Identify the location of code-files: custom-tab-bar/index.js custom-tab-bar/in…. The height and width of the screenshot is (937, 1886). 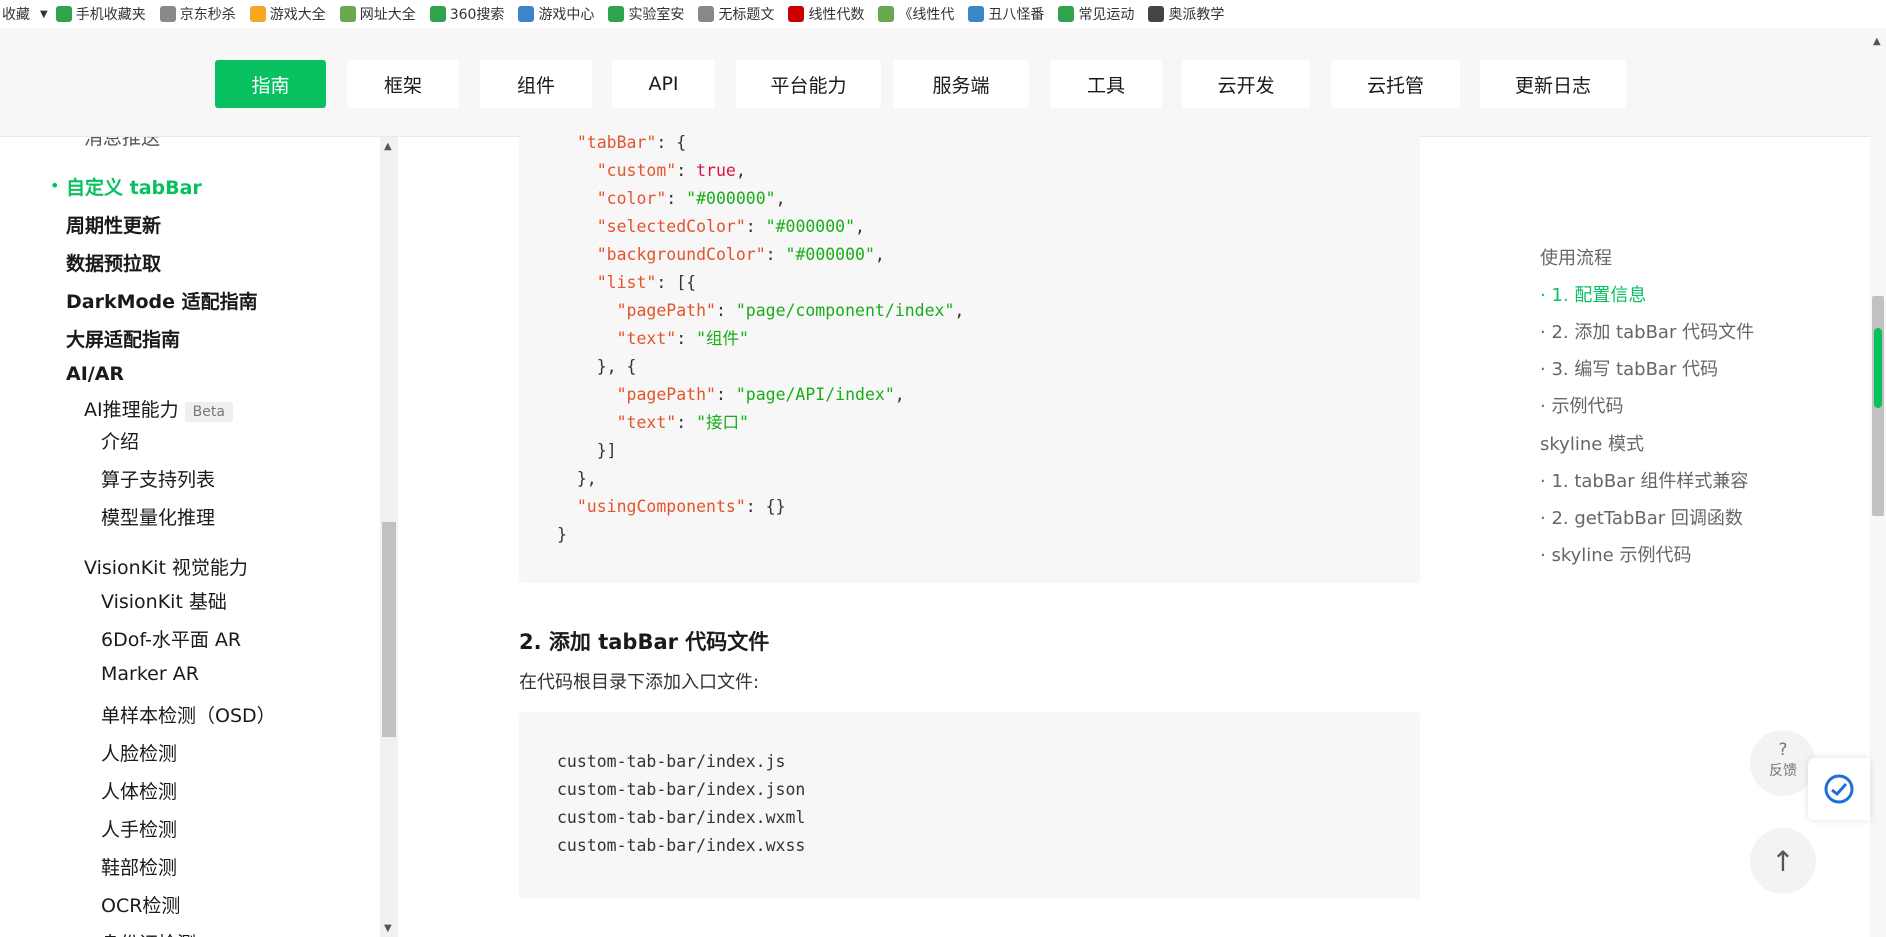
(681, 804).